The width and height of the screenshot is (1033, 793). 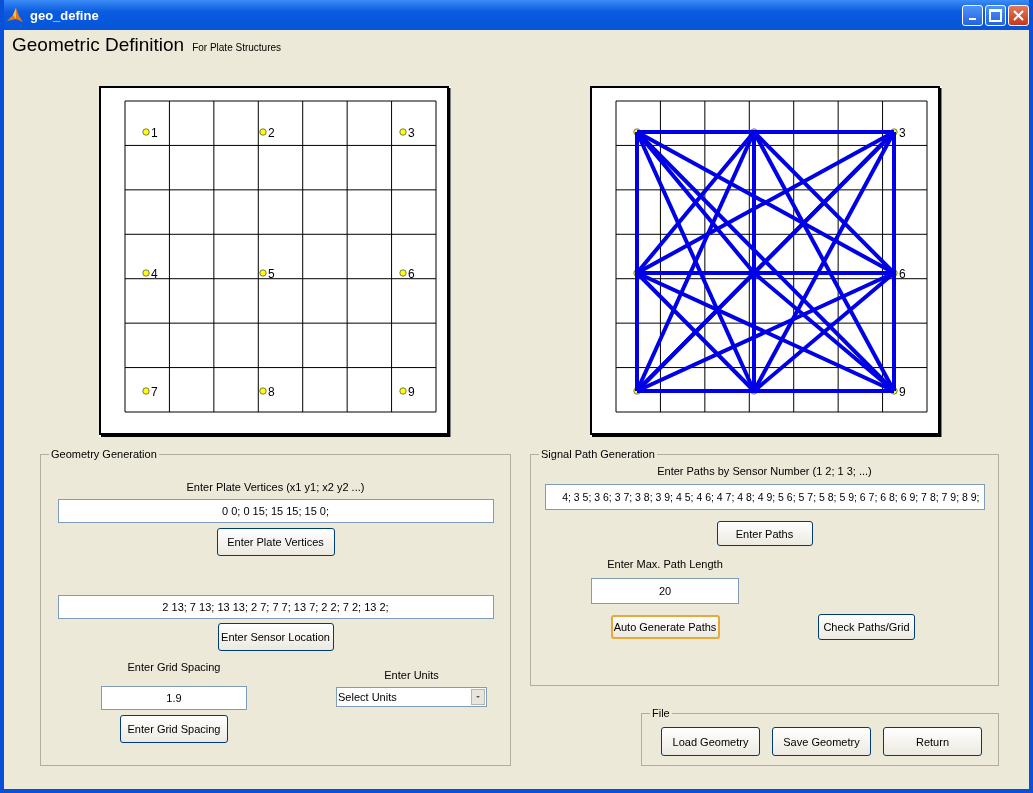 What do you see at coordinates (174, 729) in the screenshot?
I see `button: Enter Grid Spacing` at bounding box center [174, 729].